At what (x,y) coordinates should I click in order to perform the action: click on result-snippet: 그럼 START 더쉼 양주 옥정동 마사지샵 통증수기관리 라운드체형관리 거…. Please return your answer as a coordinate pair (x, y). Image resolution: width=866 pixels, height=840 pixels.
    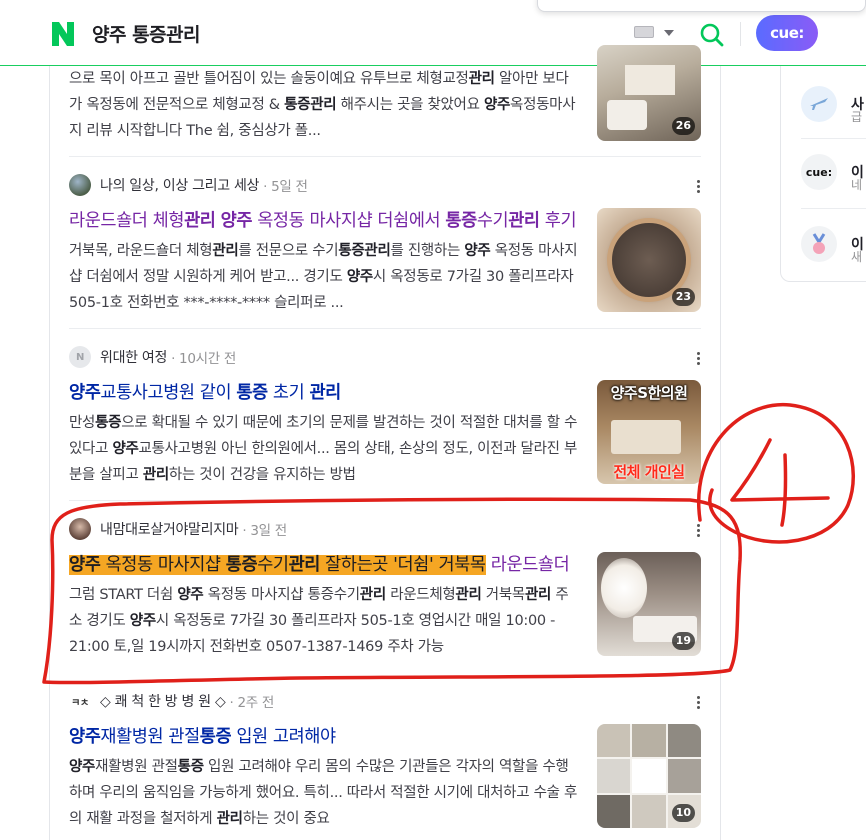
    Looking at the image, I should click on (324, 621).